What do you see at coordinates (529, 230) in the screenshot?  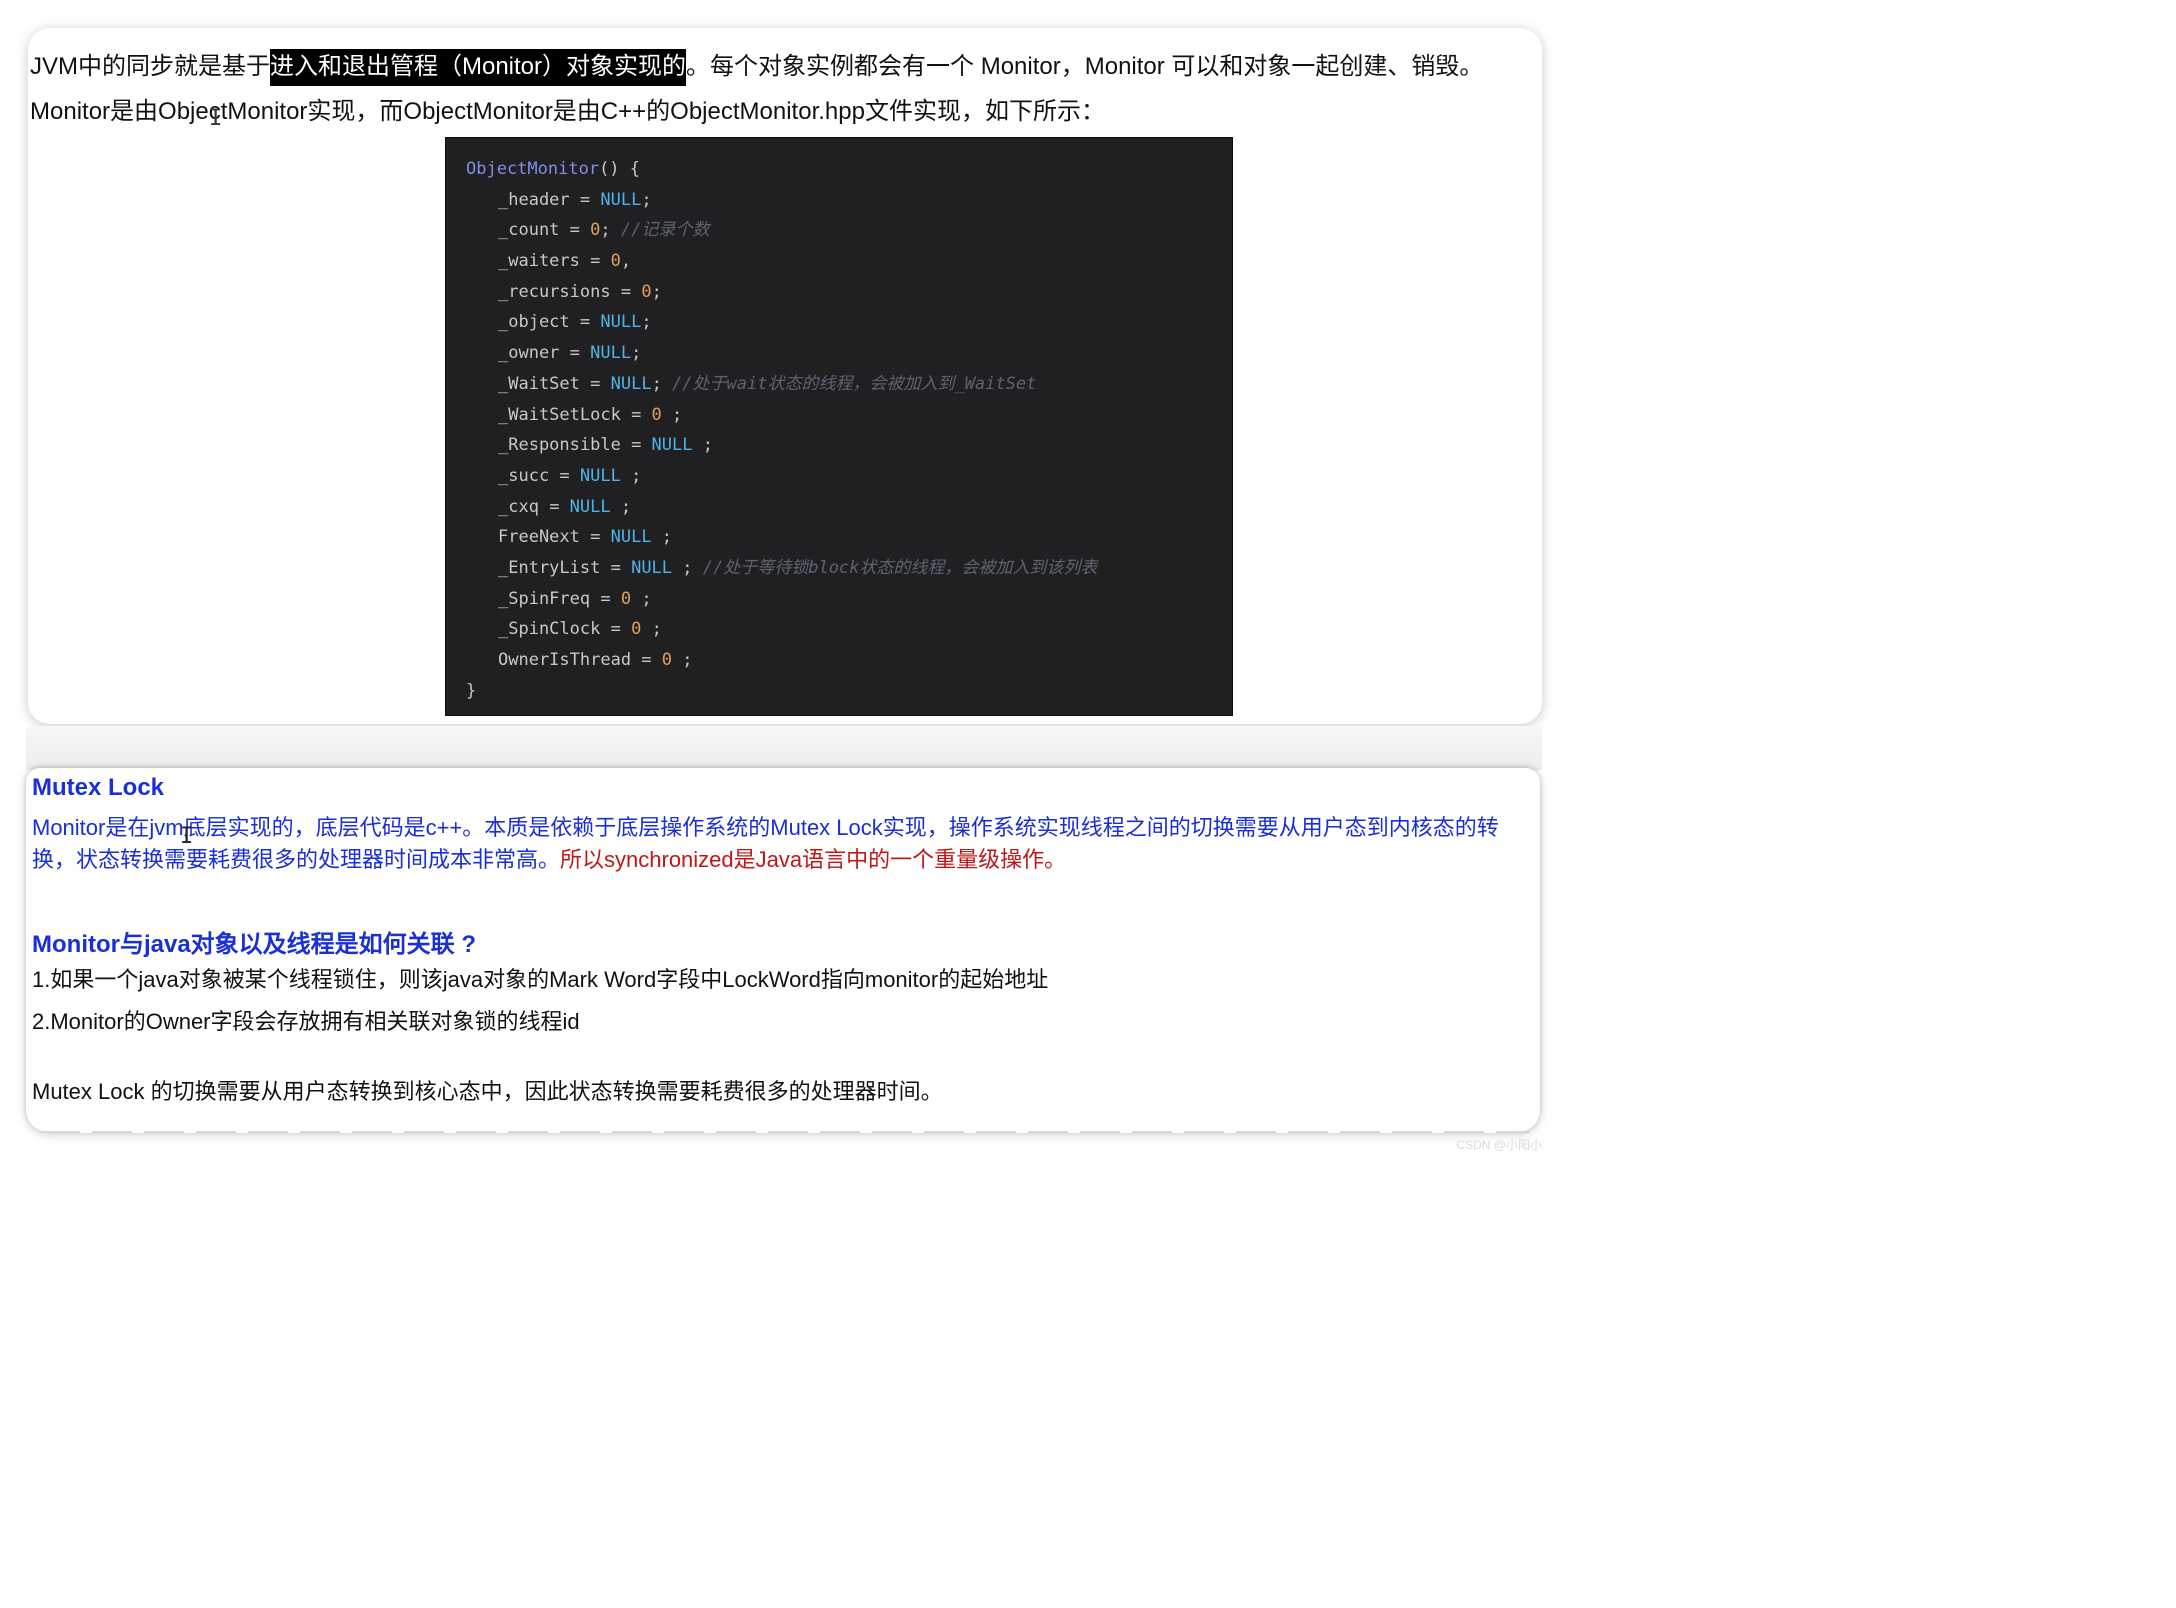 I see `code-field-name: _count` at bounding box center [529, 230].